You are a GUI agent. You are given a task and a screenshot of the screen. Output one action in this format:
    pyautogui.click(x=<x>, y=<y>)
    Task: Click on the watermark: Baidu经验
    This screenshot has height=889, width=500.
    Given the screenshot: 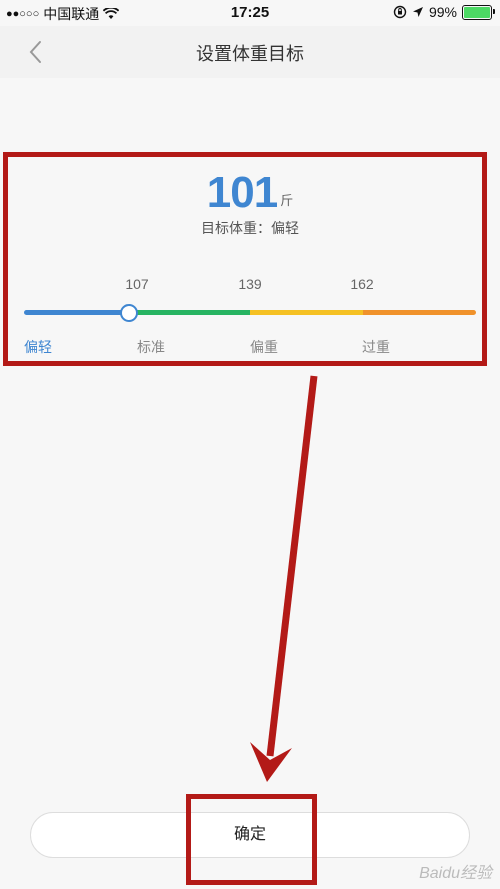 What is the action you would take?
    pyautogui.click(x=455, y=873)
    